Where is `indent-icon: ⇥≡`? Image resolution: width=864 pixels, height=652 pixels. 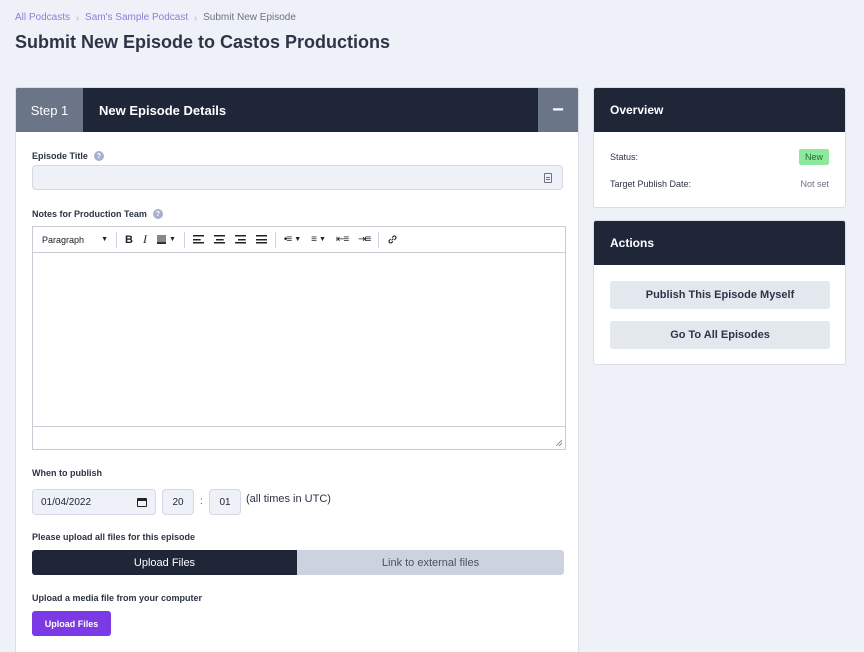
indent-icon: ⇥≡ is located at coordinates (364, 239).